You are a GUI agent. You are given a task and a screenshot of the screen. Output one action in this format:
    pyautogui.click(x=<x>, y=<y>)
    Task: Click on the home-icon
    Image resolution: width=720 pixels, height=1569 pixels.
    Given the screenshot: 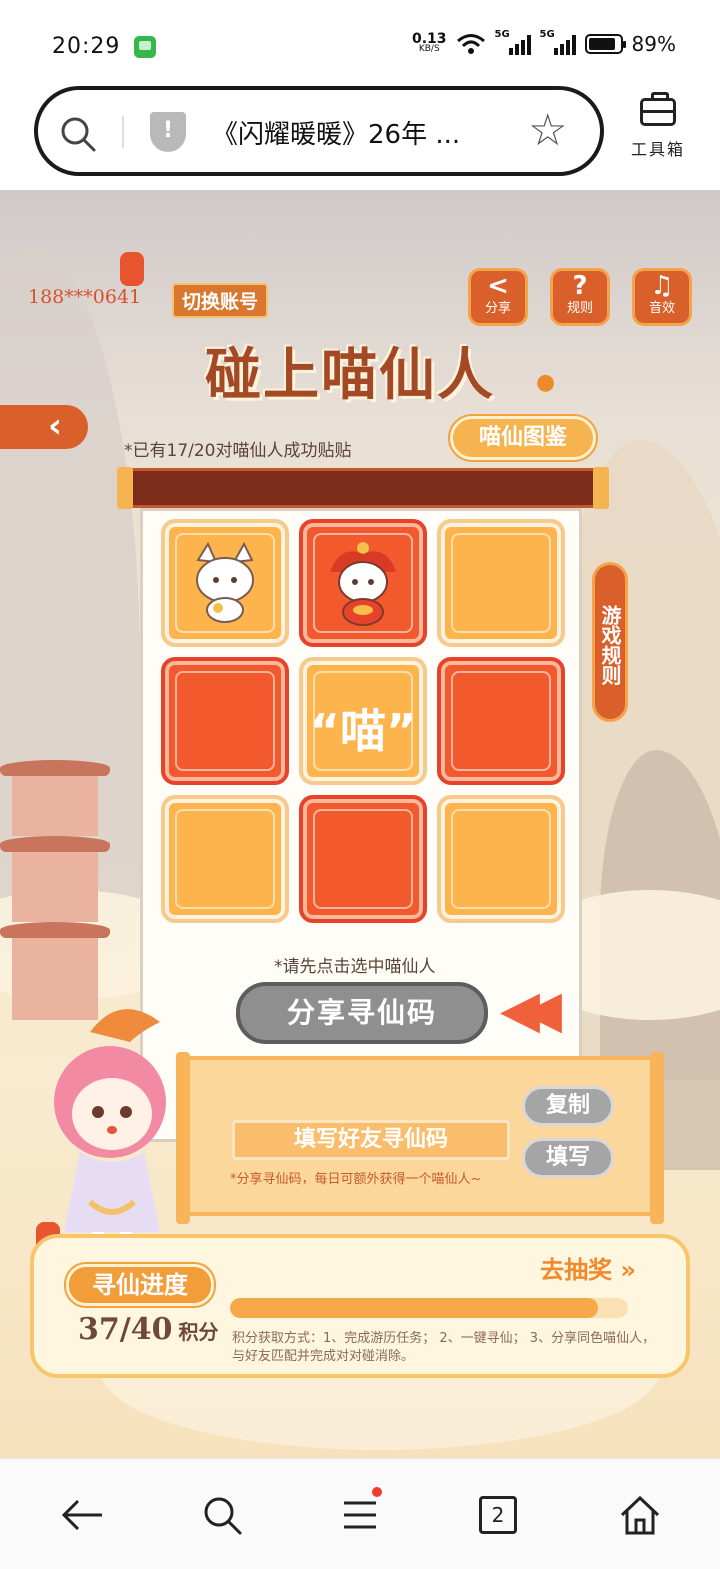 What is the action you would take?
    pyautogui.click(x=640, y=1515)
    